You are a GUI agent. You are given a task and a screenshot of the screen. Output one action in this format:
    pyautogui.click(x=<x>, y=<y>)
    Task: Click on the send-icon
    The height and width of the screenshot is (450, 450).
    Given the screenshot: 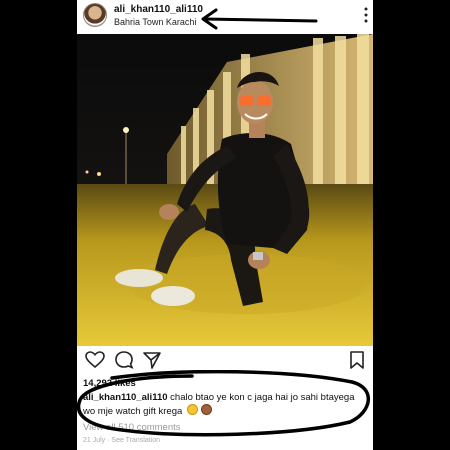 What is the action you would take?
    pyautogui.click(x=152, y=360)
    